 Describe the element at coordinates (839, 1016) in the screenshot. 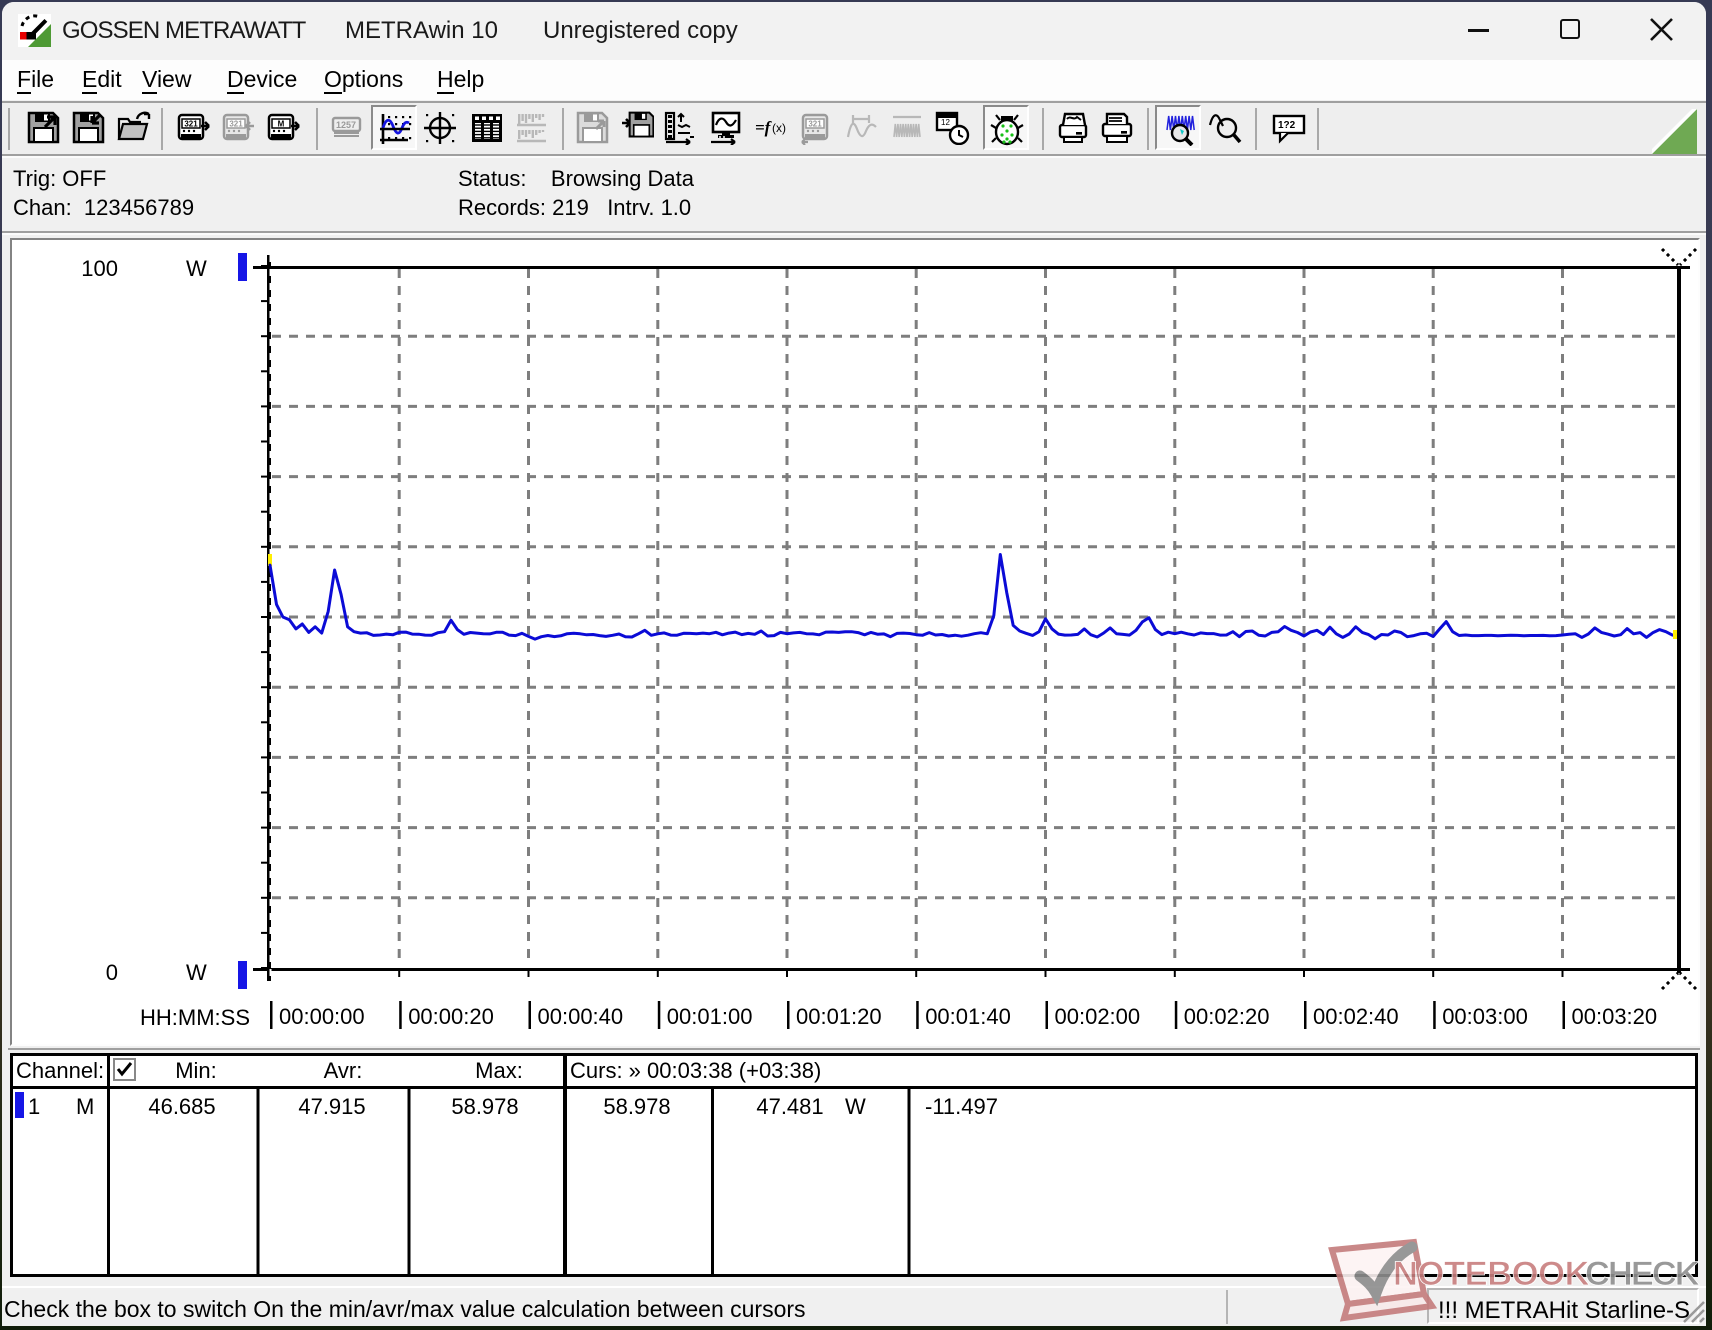

I see `svg-text: 00:01:20` at that location.